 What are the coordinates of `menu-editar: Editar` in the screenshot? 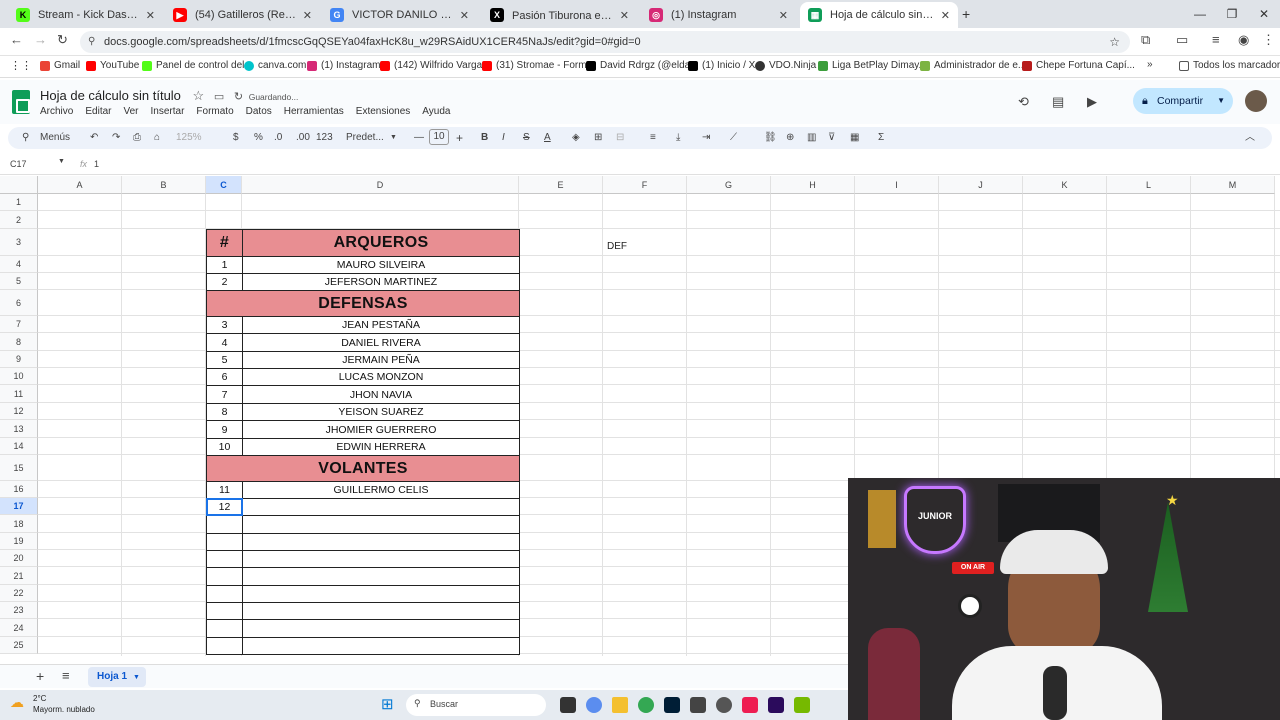 It's located at (98, 111).